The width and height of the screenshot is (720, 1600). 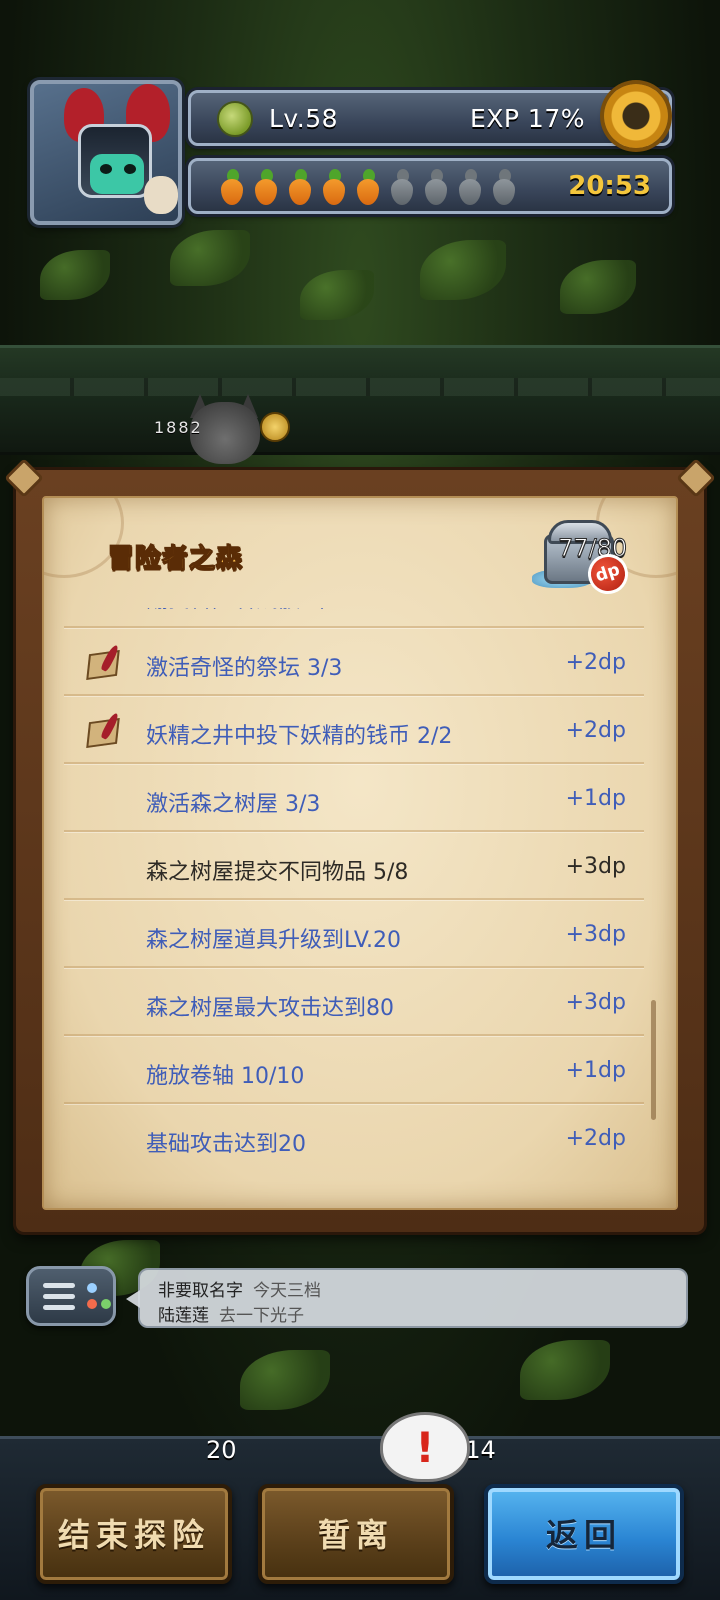 What do you see at coordinates (277, 872) in the screenshot?
I see `quest-label: 森之树屋提交不同物品 5/8` at bounding box center [277, 872].